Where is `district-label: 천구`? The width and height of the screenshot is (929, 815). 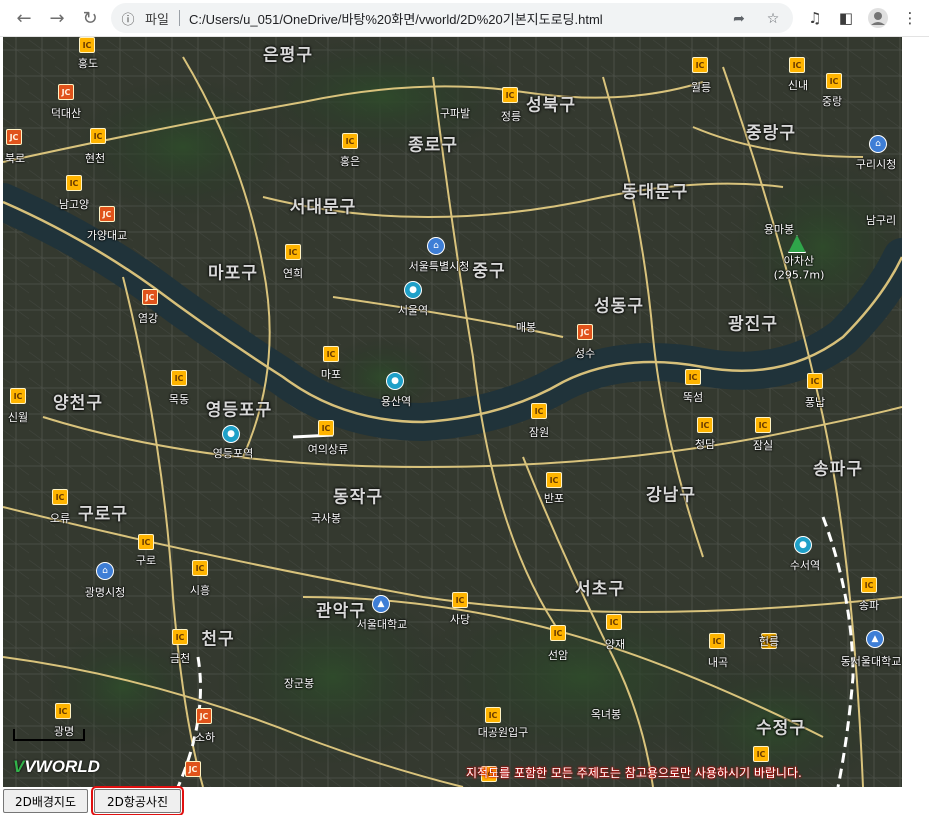 district-label: 천구 is located at coordinates (218, 639).